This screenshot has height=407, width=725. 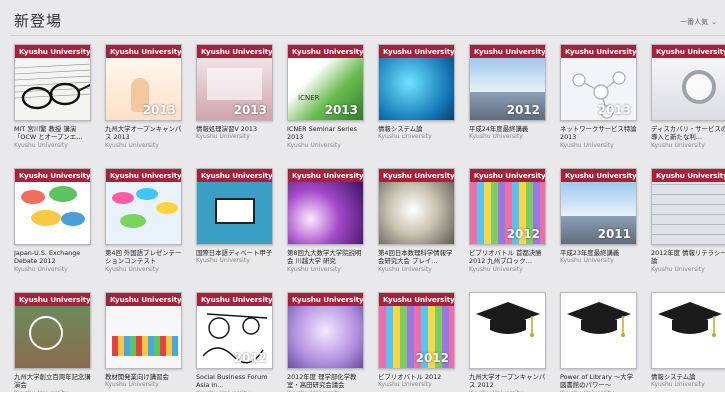 What do you see at coordinates (362, 18) in the screenshot?
I see `section-header: 新登場 一番人気 ⌄` at bounding box center [362, 18].